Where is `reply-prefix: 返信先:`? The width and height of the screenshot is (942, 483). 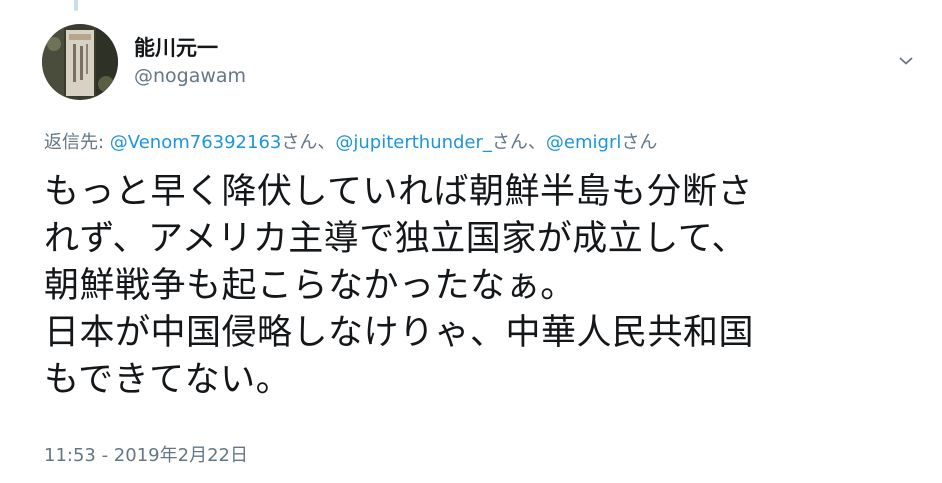
reply-prefix: 返信先: is located at coordinates (77, 142).